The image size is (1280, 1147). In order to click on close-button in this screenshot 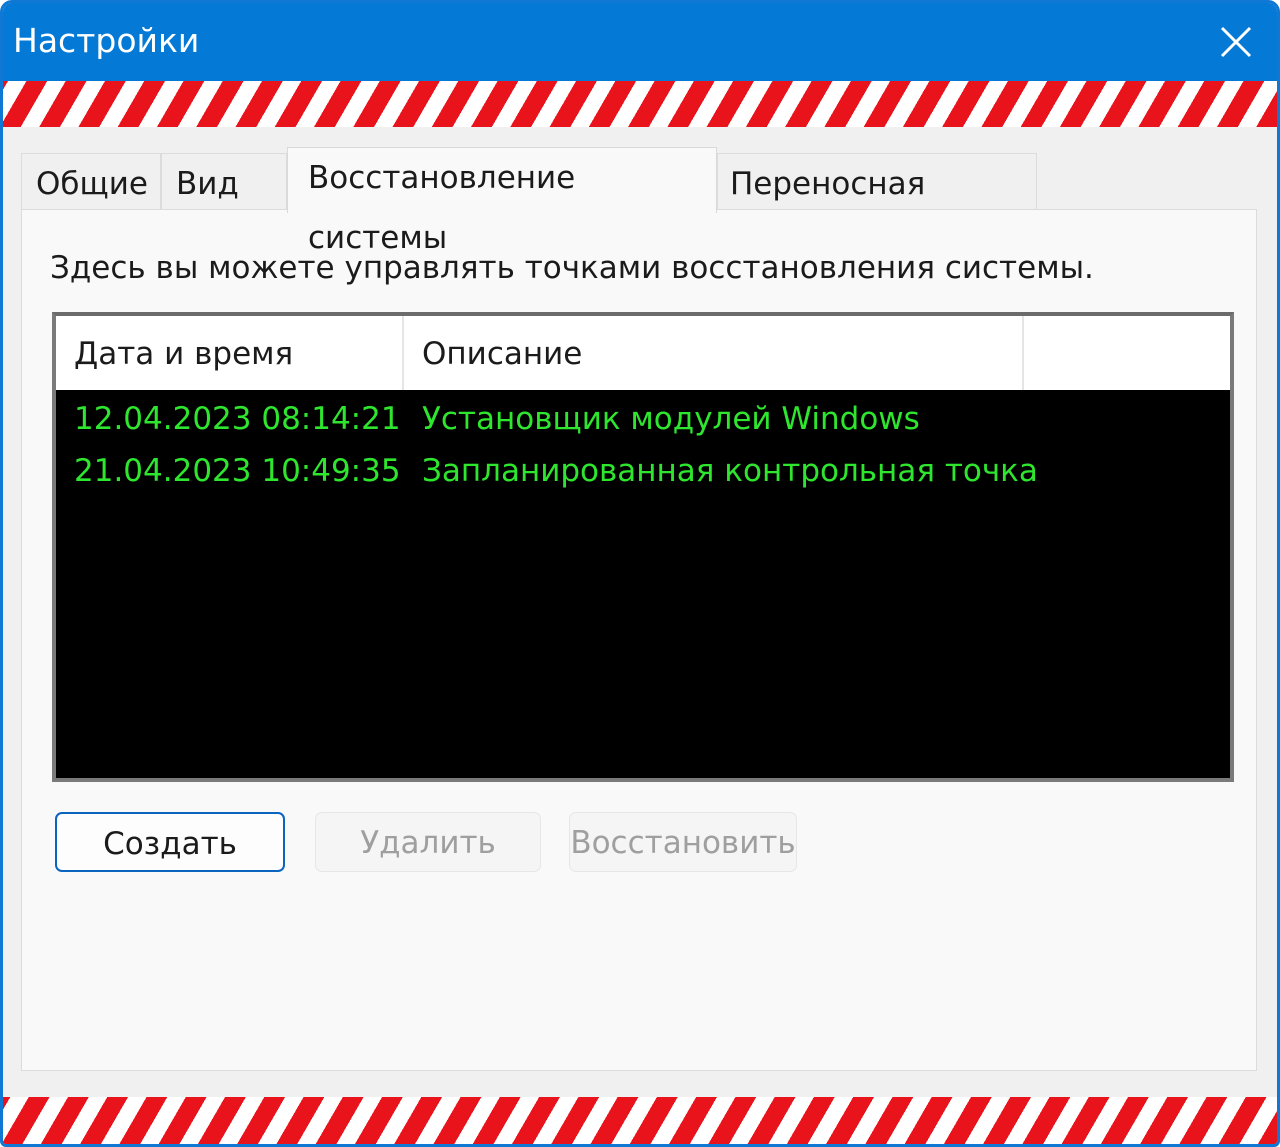, I will do `click(1236, 42)`.